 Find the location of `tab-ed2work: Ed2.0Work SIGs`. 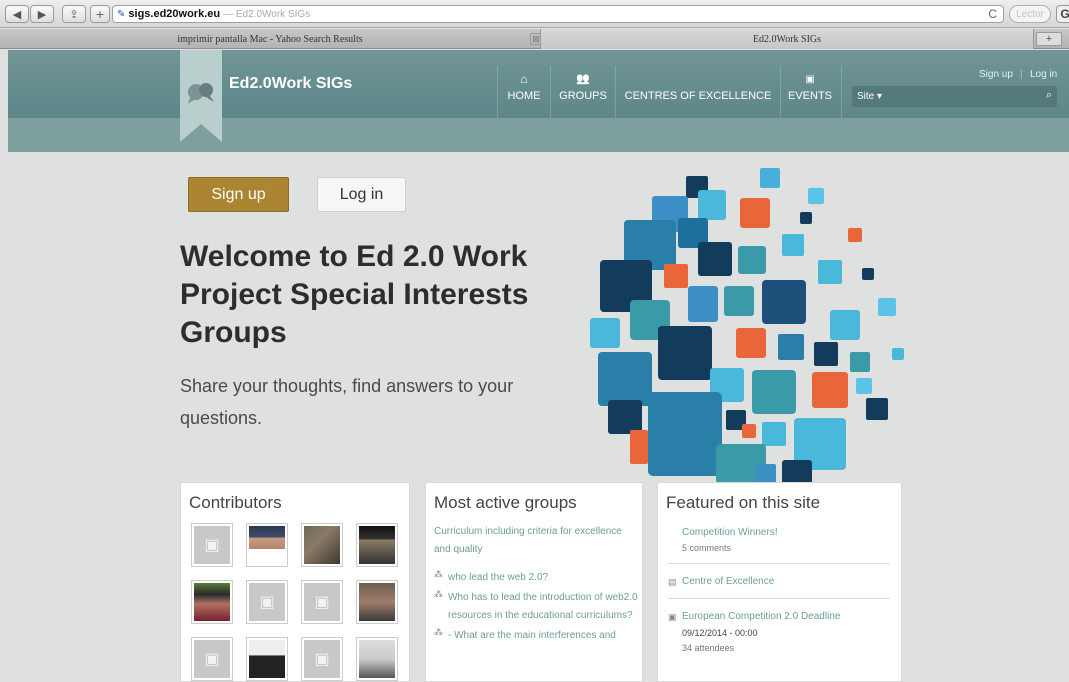

tab-ed2work: Ed2.0Work SIGs is located at coordinates (787, 39).